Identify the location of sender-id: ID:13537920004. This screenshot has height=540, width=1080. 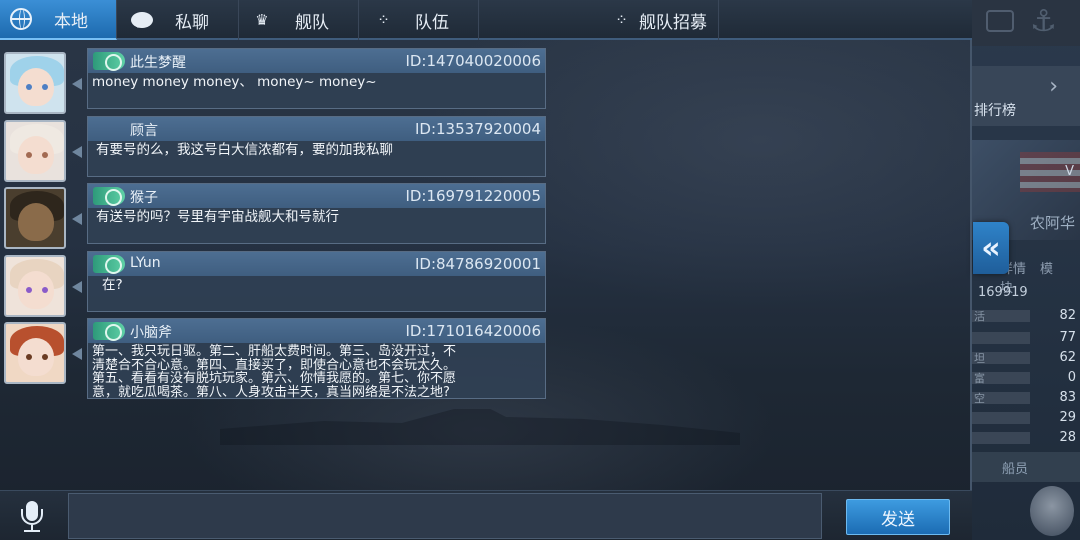
(477, 129).